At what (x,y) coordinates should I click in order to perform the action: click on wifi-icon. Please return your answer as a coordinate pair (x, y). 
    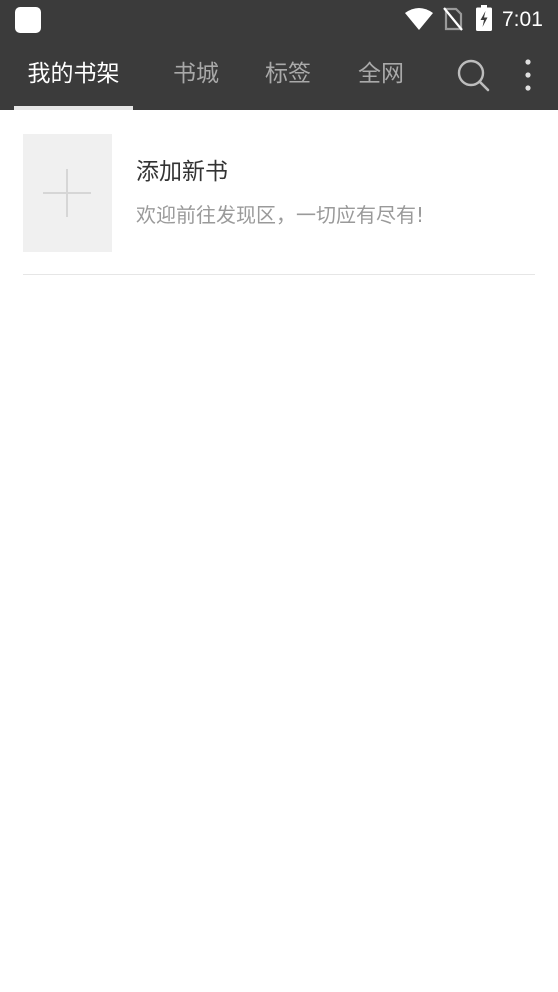
    Looking at the image, I should click on (419, 19).